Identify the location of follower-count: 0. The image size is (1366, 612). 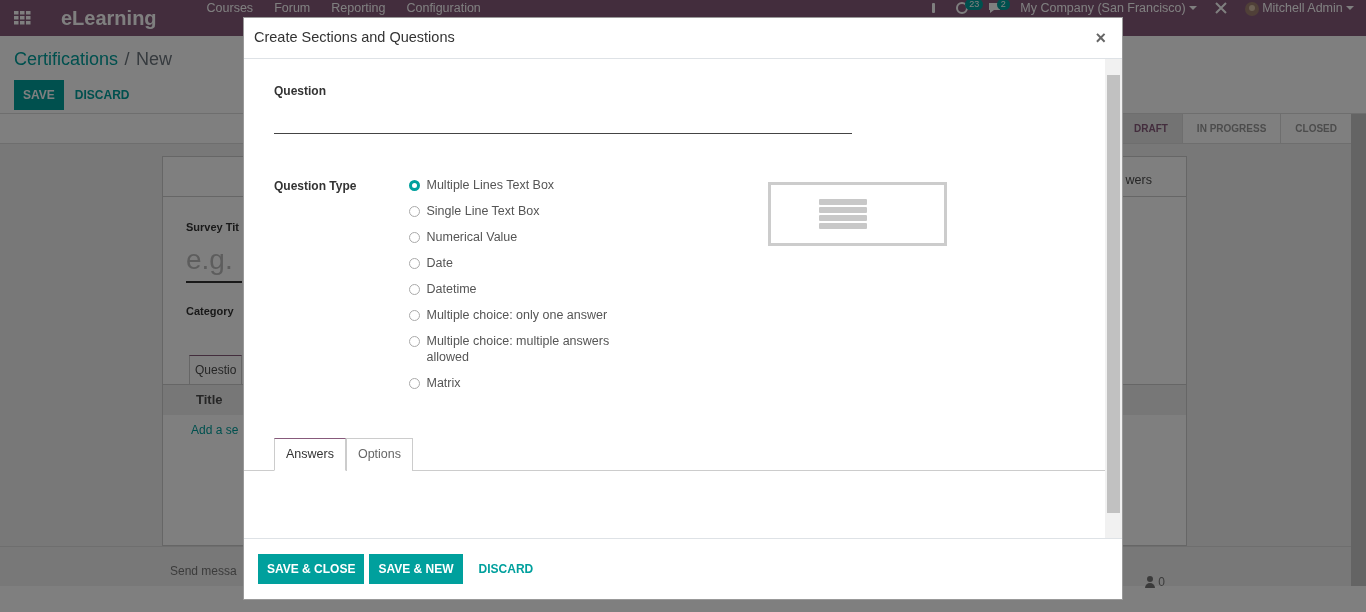
(1161, 582).